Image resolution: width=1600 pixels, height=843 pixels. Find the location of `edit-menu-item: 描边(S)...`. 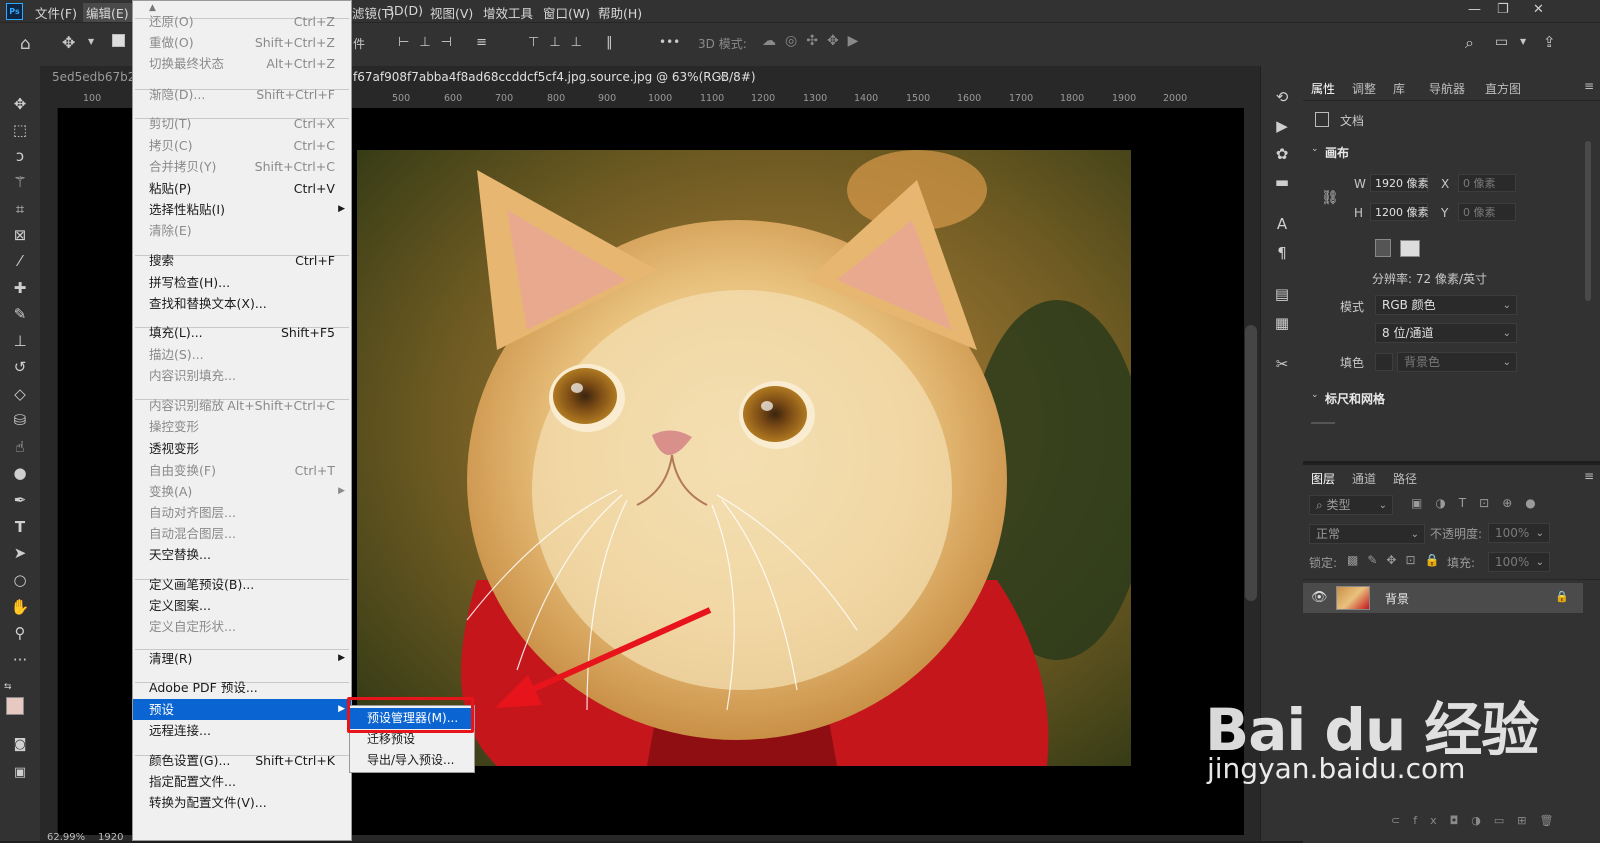

edit-menu-item: 描边(S)... is located at coordinates (242, 354).